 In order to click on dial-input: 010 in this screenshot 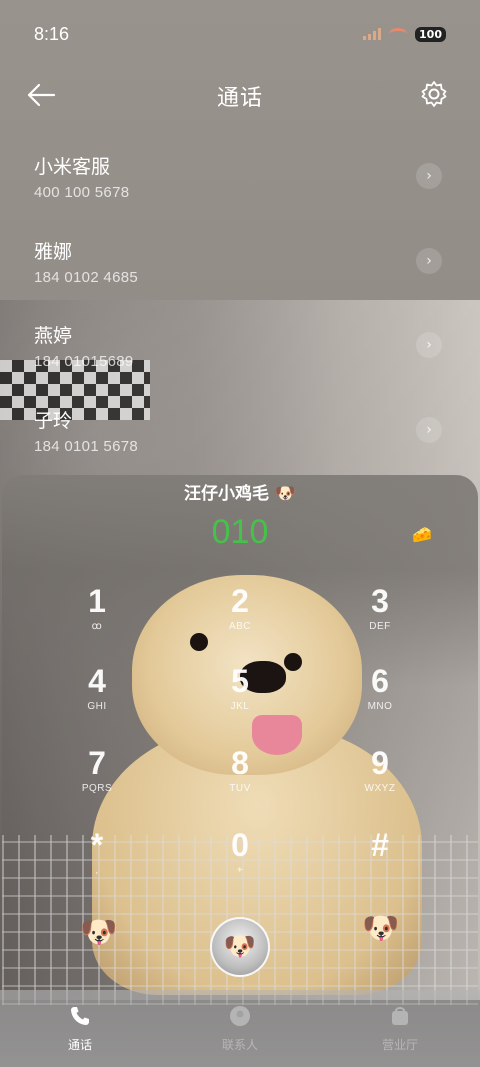, I will do `click(240, 532)`.